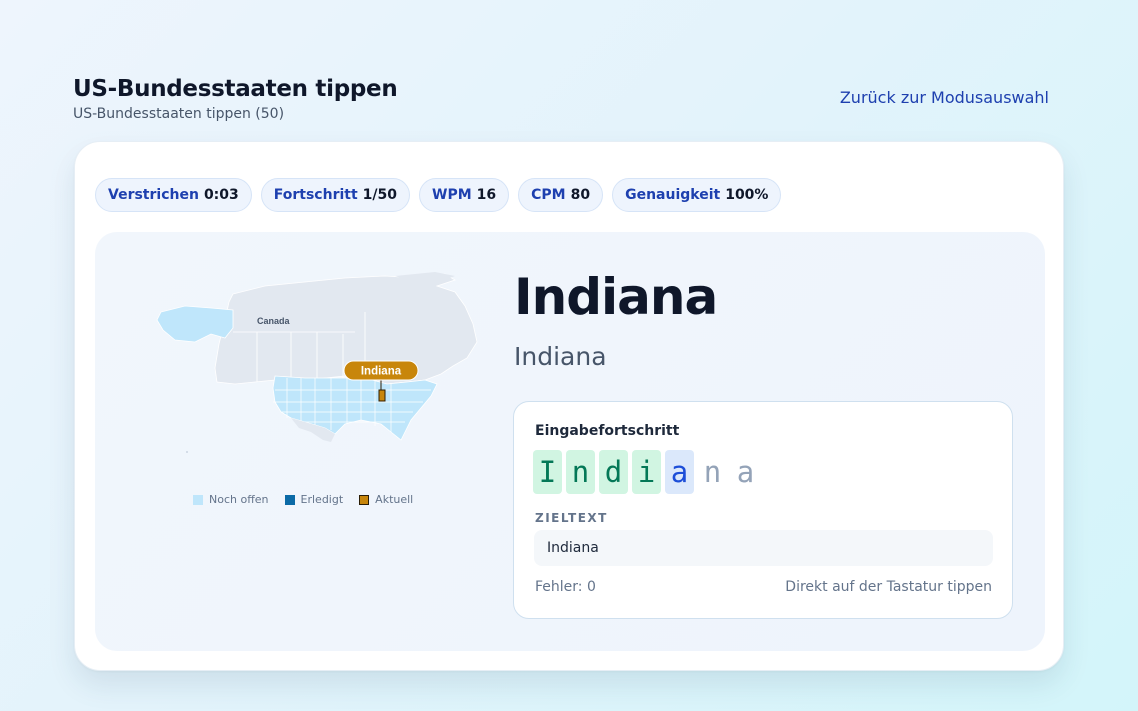 The height and width of the screenshot is (711, 1138). What do you see at coordinates (381, 372) in the screenshot?
I see `indiana-label: Indiana` at bounding box center [381, 372].